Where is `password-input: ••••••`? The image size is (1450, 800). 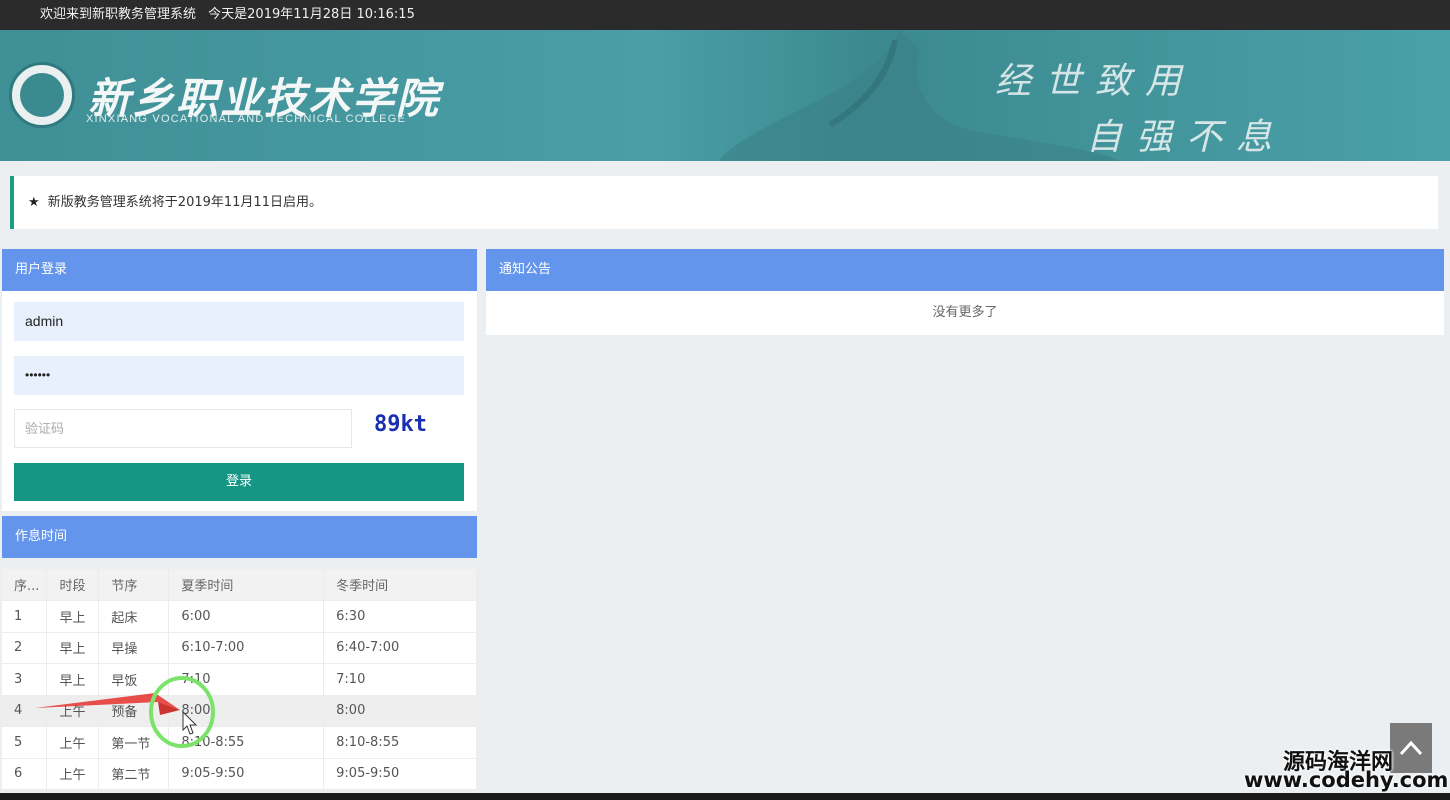 password-input: •••••• is located at coordinates (239, 375).